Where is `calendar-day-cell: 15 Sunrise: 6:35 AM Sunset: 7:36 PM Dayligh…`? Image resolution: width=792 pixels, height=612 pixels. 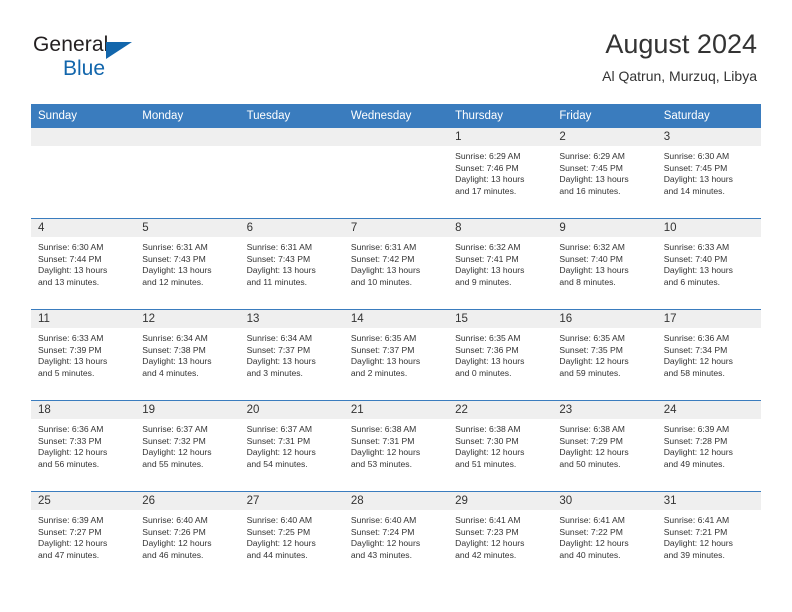
calendar-day-cell: 15 Sunrise: 6:35 AM Sunset: 7:36 PM Dayligh… is located at coordinates (500, 355).